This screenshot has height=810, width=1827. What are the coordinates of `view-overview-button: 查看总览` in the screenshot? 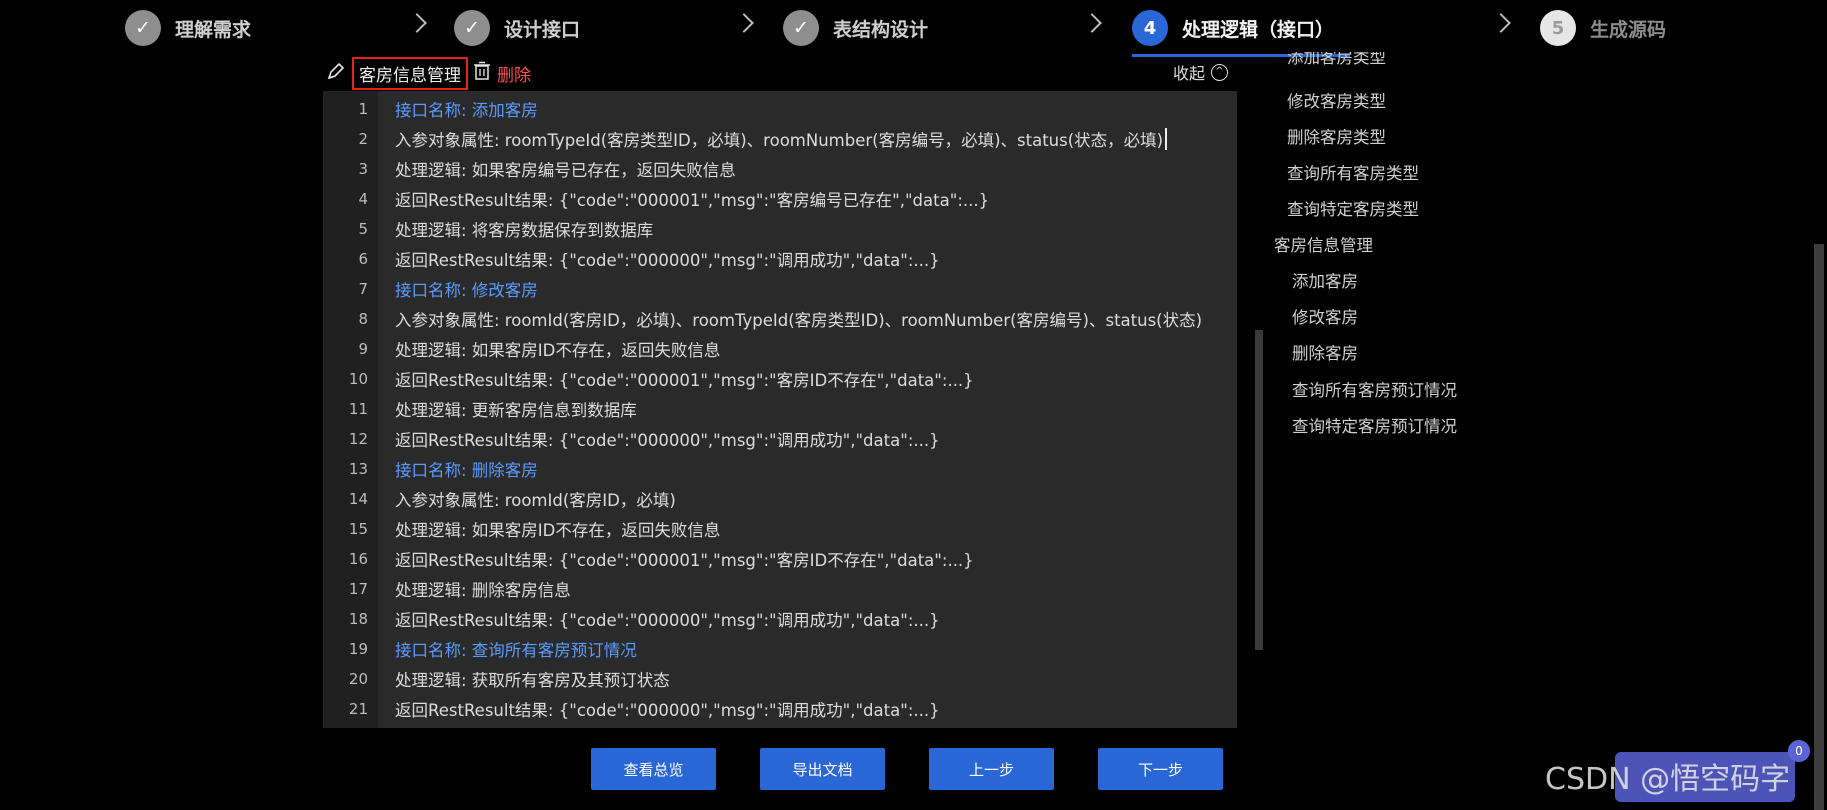 It's located at (653, 769).